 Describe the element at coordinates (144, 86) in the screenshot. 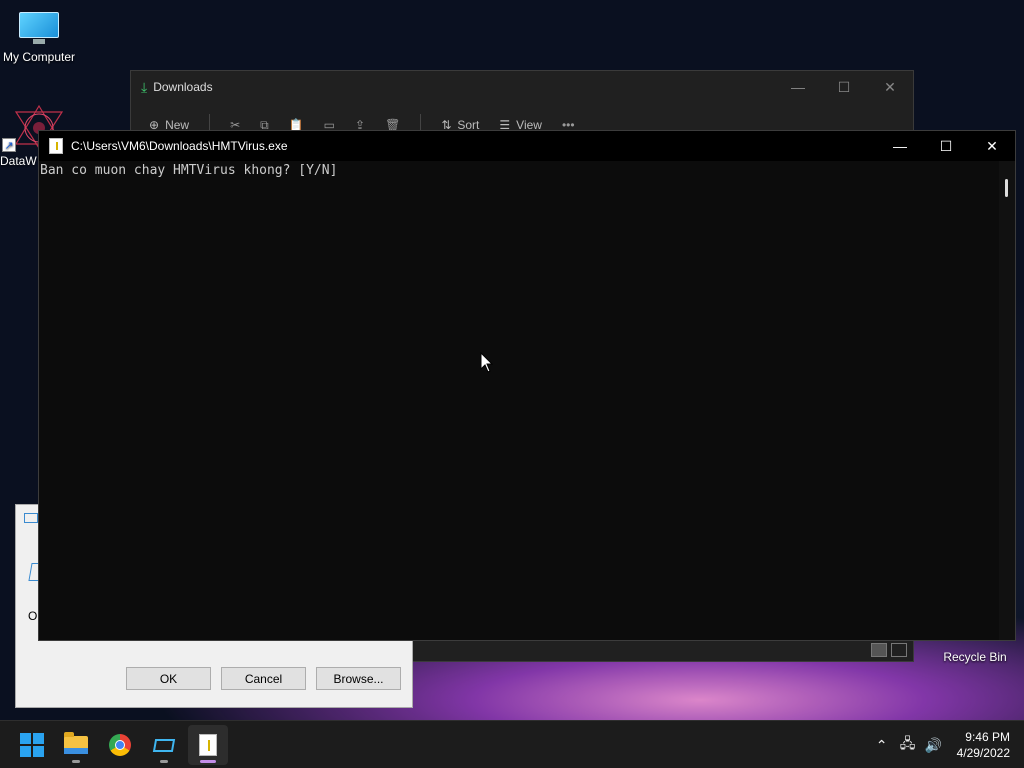

I see `download-icon: ⤓` at that location.